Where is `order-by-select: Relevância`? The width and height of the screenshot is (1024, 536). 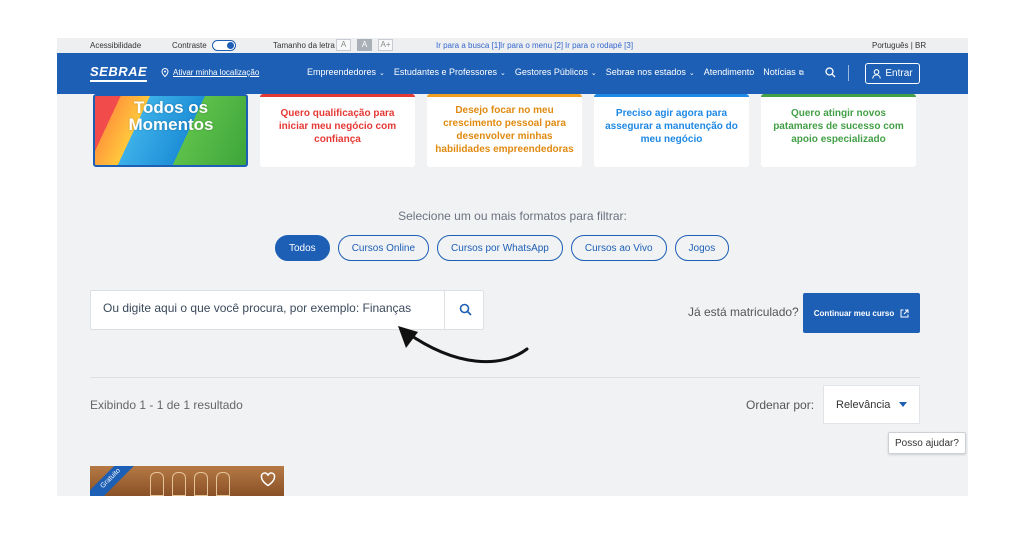 order-by-select: Relevância is located at coordinates (871, 404).